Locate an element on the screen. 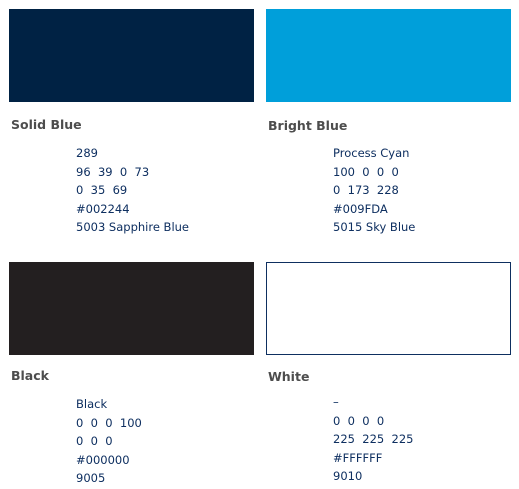 The height and width of the screenshot is (489, 519). ral-value: 9010 is located at coordinates (348, 476).